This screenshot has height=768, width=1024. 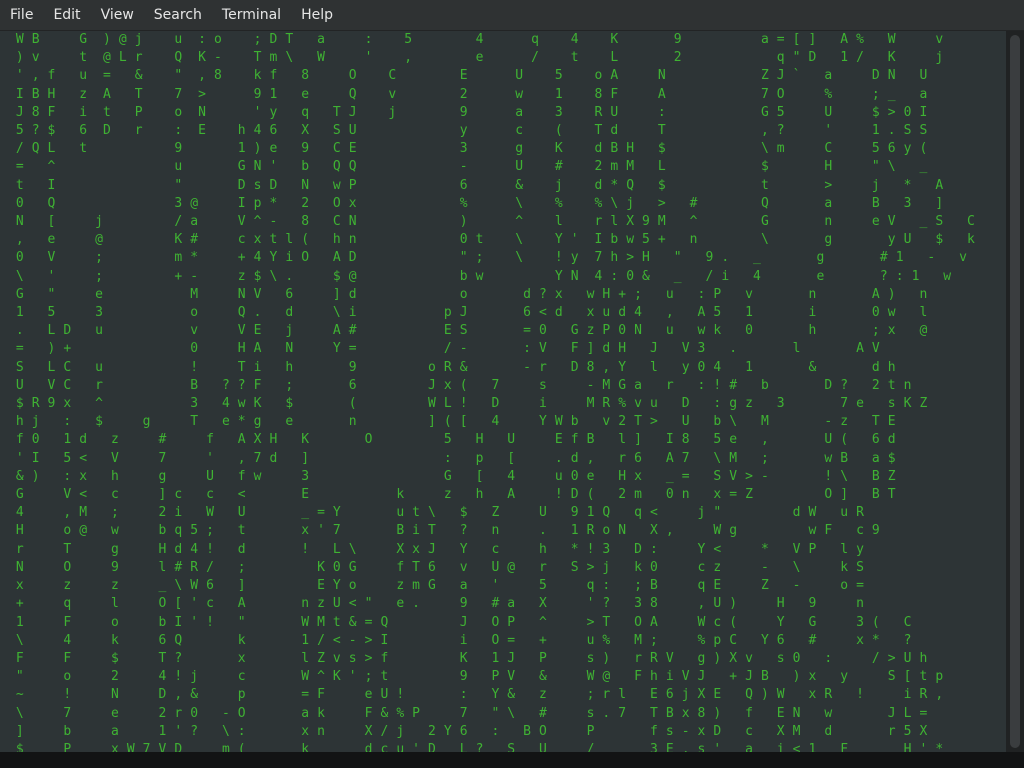 What do you see at coordinates (317, 15) in the screenshot?
I see `menu-help: Help` at bounding box center [317, 15].